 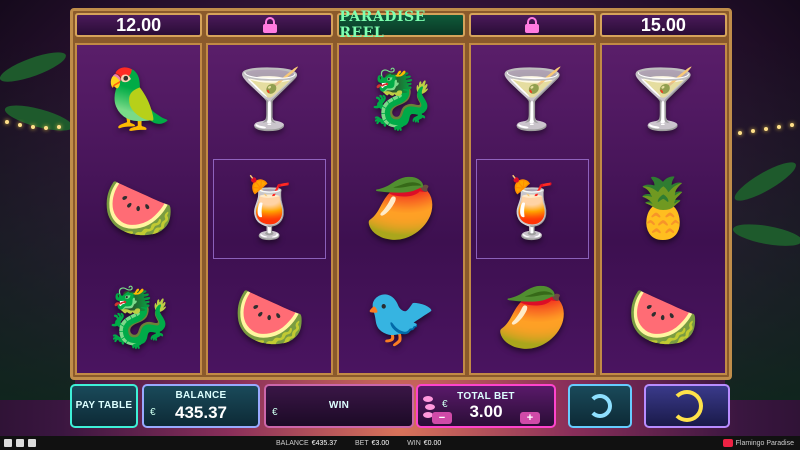 I want to click on reel-5-value: 15.00, so click(x=663, y=24).